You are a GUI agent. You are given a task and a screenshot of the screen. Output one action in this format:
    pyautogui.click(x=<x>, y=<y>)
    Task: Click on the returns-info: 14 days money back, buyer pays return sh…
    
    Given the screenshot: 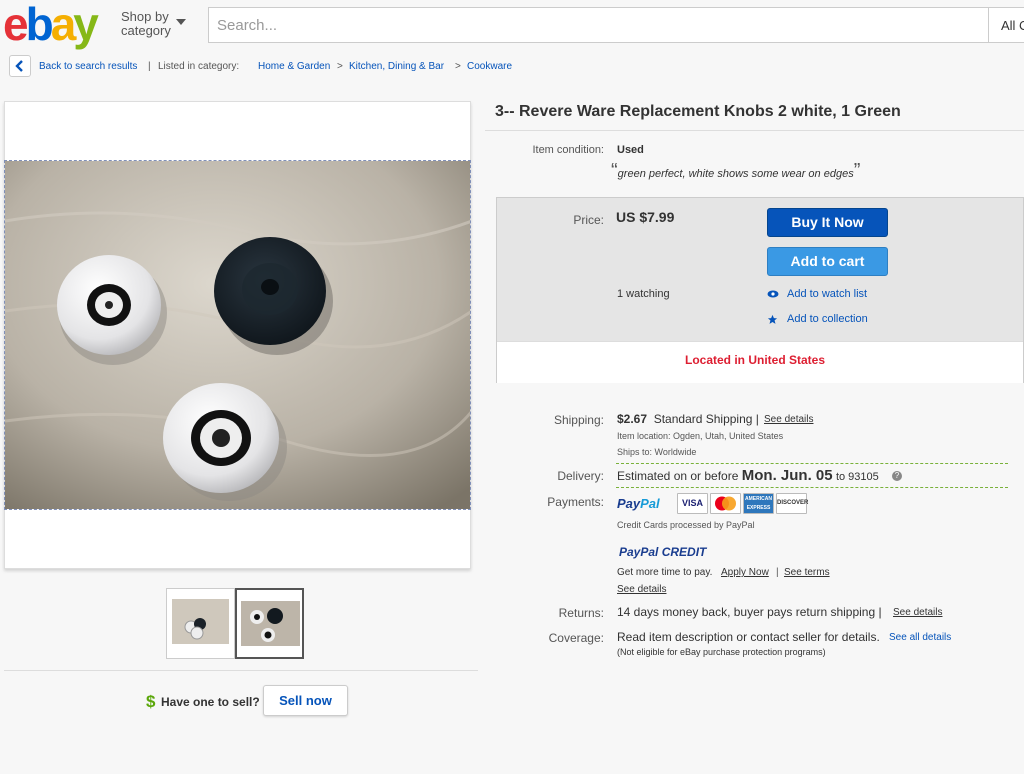 What is the action you would take?
    pyautogui.click(x=749, y=612)
    